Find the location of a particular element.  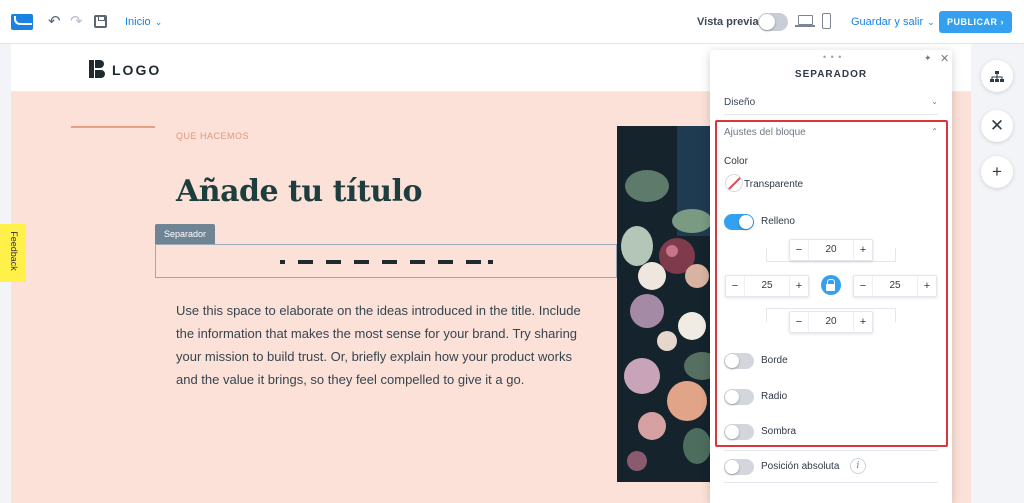

save-and-exit-button: Guardar y salir ⌄ is located at coordinates (893, 22).